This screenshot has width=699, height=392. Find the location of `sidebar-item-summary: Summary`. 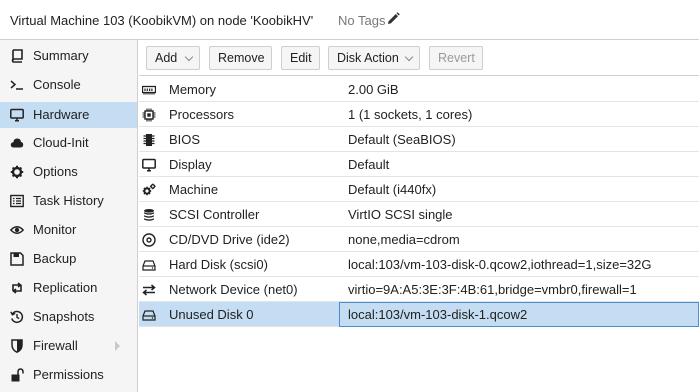

sidebar-item-summary: Summary is located at coordinates (68, 56).